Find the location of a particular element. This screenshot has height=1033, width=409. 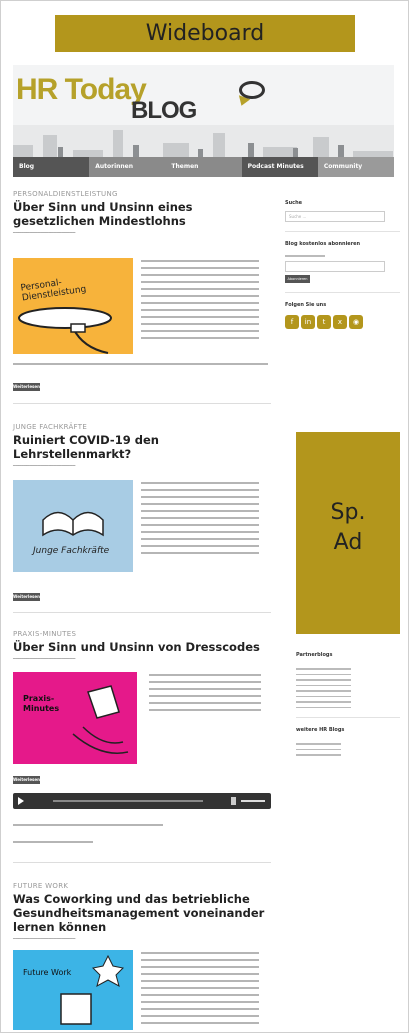

chair-illustration is located at coordinates (92, 989).